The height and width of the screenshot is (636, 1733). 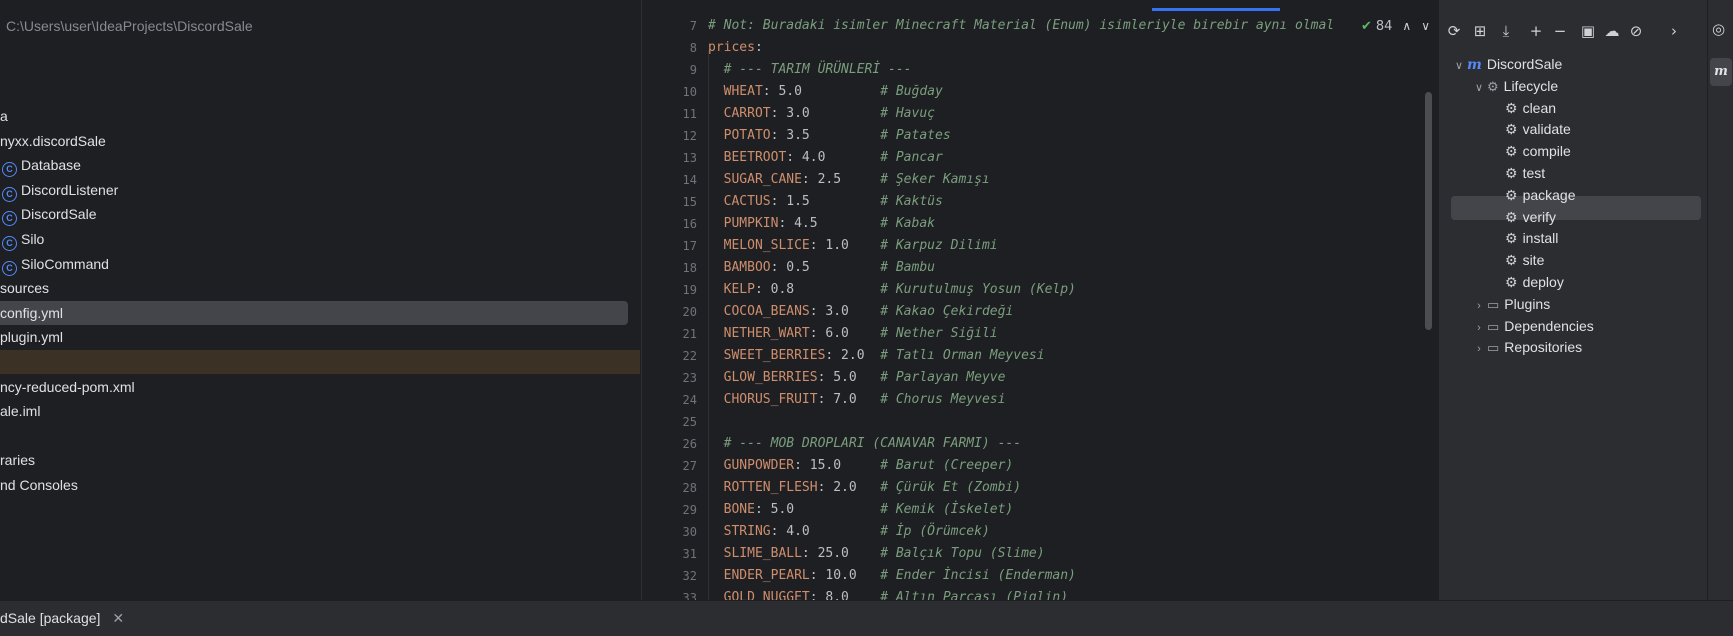 I want to click on code-line: KELP: 0.8 # Kurutulmuş Yosun (Kelp), so click(x=892, y=290).